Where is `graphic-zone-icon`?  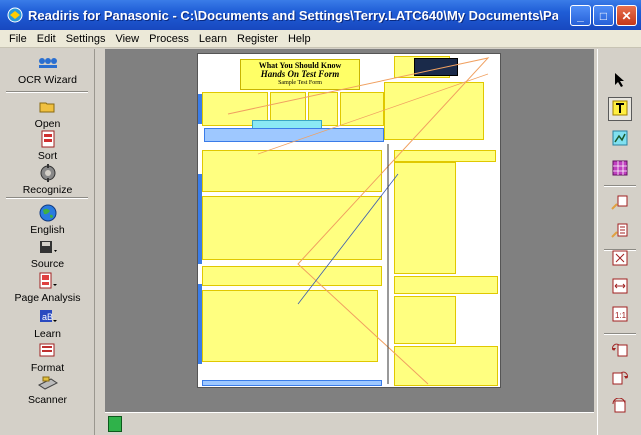 graphic-zone-icon is located at coordinates (620, 139).